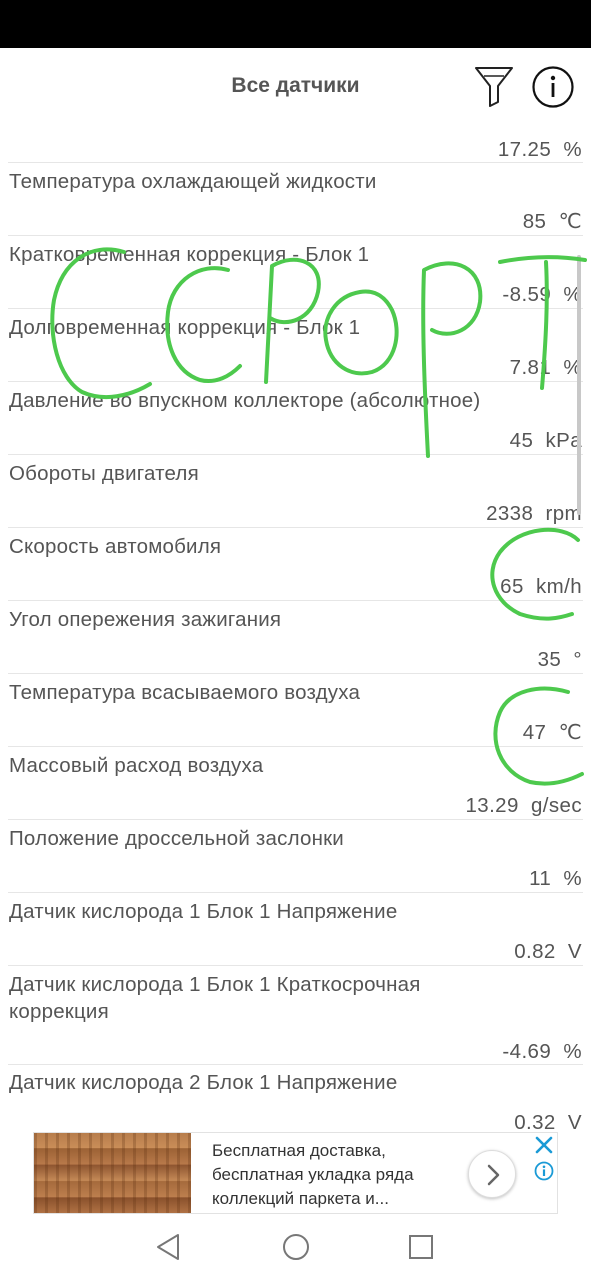 The width and height of the screenshot is (591, 1281). Describe the element at coordinates (295, 24) in the screenshot. I see `status-bar` at that location.